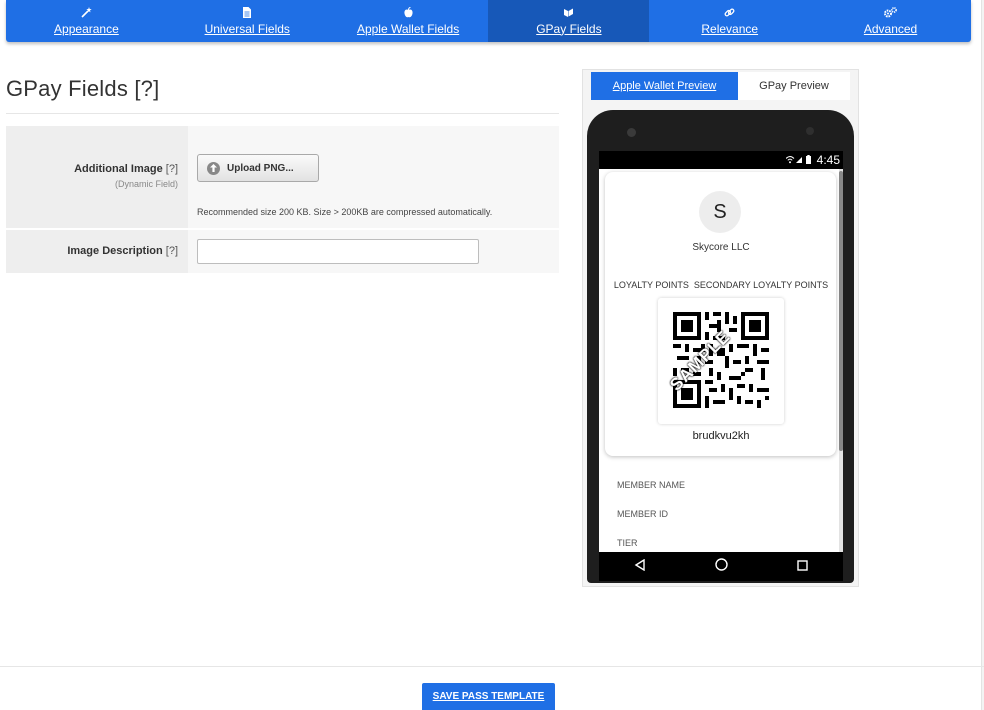  Describe the element at coordinates (794, 86) in the screenshot. I see `tab-gpay-preview: GPay Preview` at that location.